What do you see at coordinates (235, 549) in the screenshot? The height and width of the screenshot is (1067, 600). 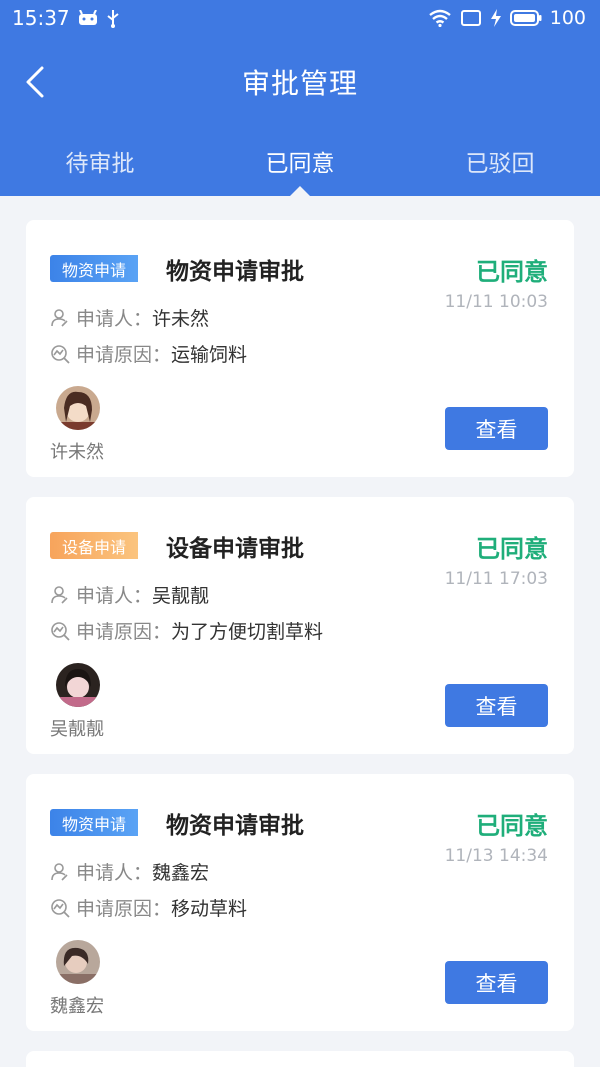 I see `card-title: 设备申请审批` at bounding box center [235, 549].